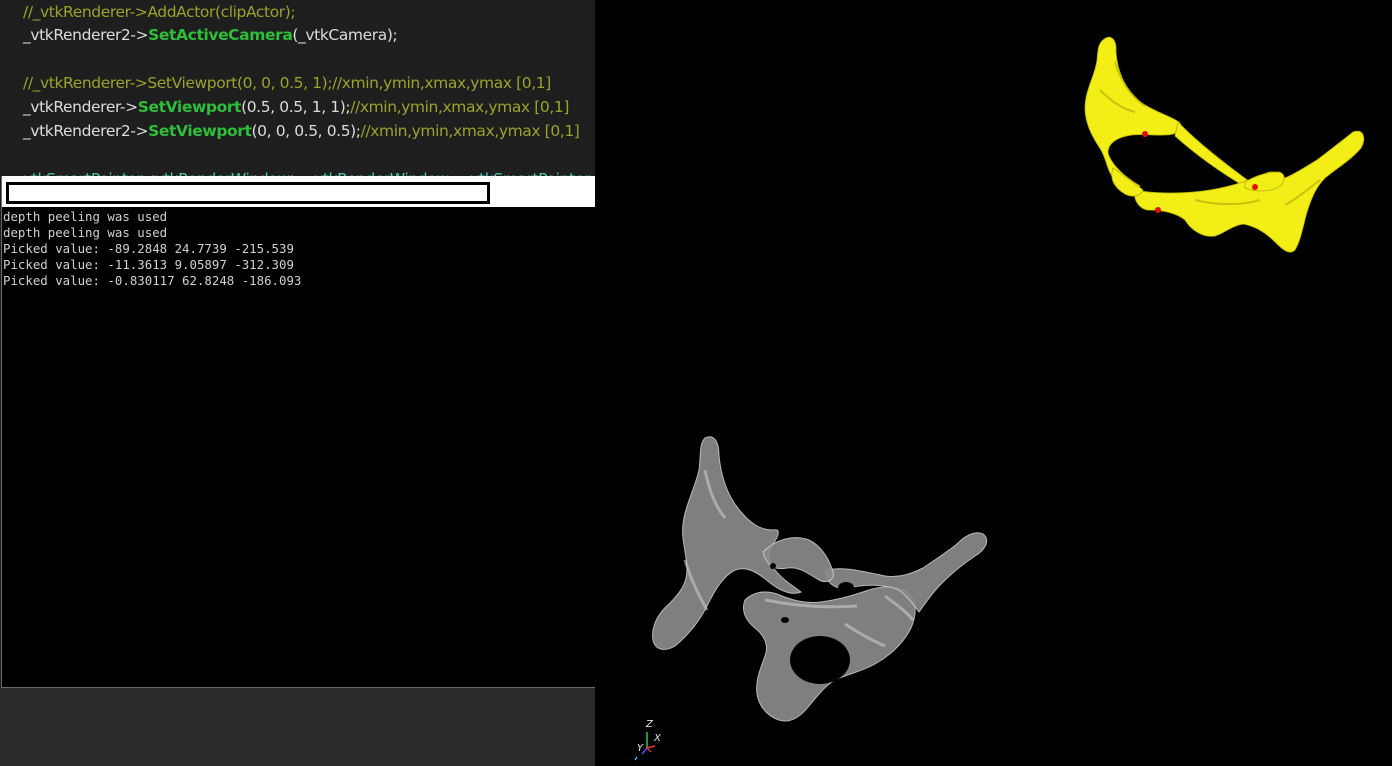 This screenshot has height=766, width=1392. What do you see at coordinates (345, 35) in the screenshot?
I see `code-token: (_vtkCamera);` at bounding box center [345, 35].